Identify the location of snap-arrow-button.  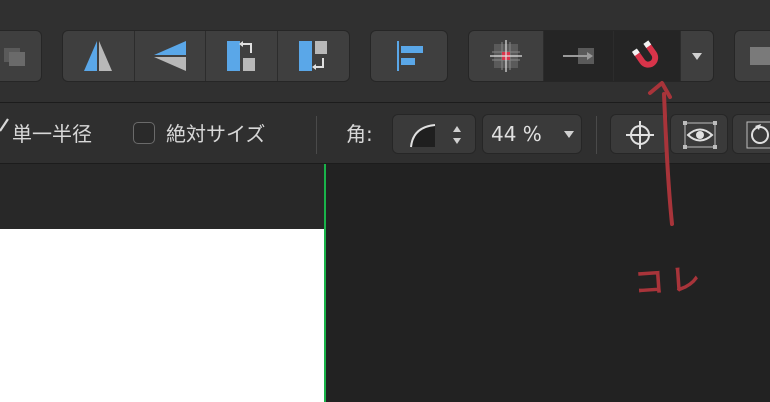
(579, 56).